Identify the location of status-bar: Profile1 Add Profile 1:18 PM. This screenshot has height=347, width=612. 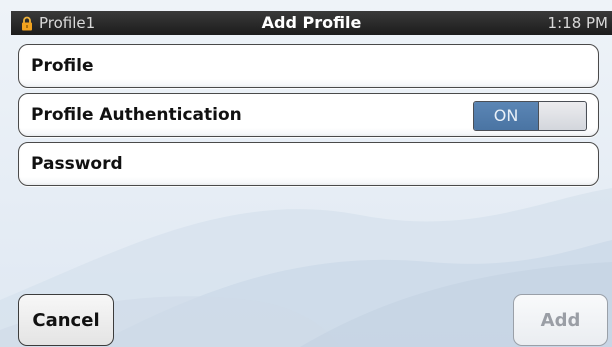
(311, 23).